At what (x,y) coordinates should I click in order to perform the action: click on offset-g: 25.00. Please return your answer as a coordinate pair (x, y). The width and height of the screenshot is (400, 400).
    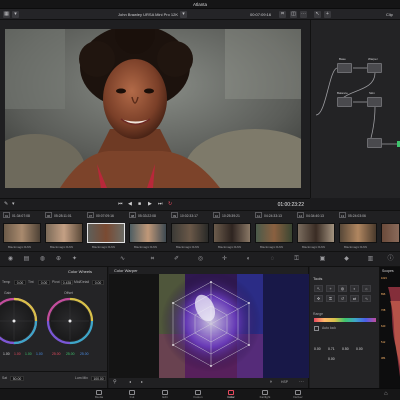
    Looking at the image, I should click on (70, 354).